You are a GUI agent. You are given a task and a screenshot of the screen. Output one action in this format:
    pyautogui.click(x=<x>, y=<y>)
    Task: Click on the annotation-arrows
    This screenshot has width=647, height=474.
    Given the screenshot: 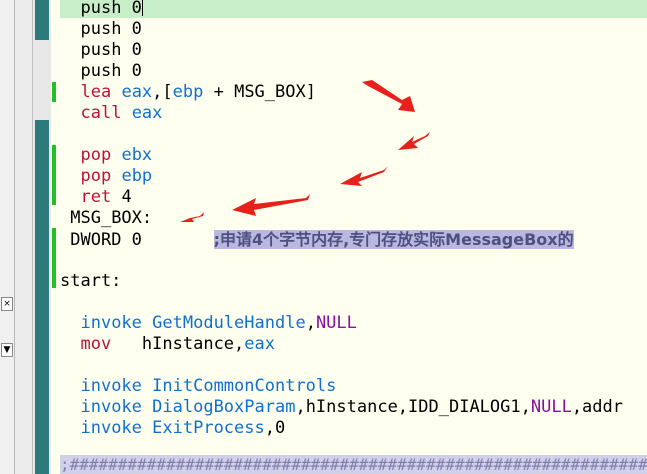 What is the action you would take?
    pyautogui.click(x=305, y=151)
    